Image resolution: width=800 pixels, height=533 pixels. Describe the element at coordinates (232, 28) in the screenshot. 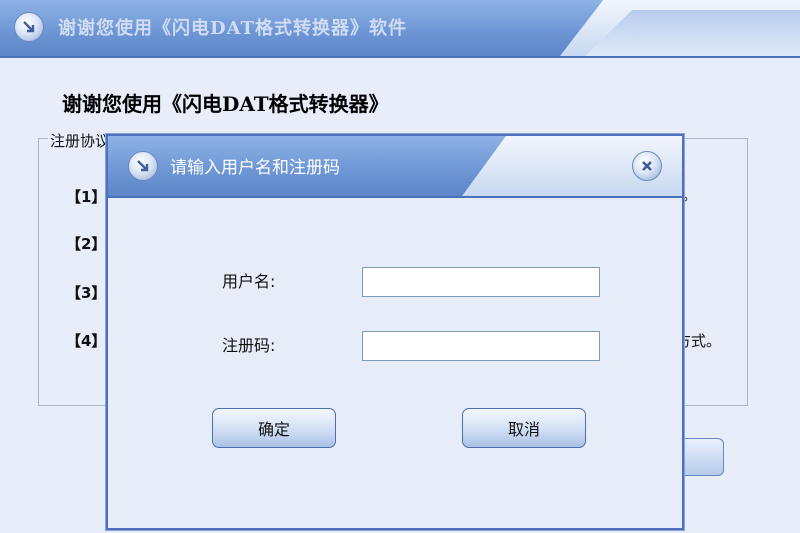

I see `window-title: 谢谢您使用《闪电DAT格式转换器》软件` at that location.